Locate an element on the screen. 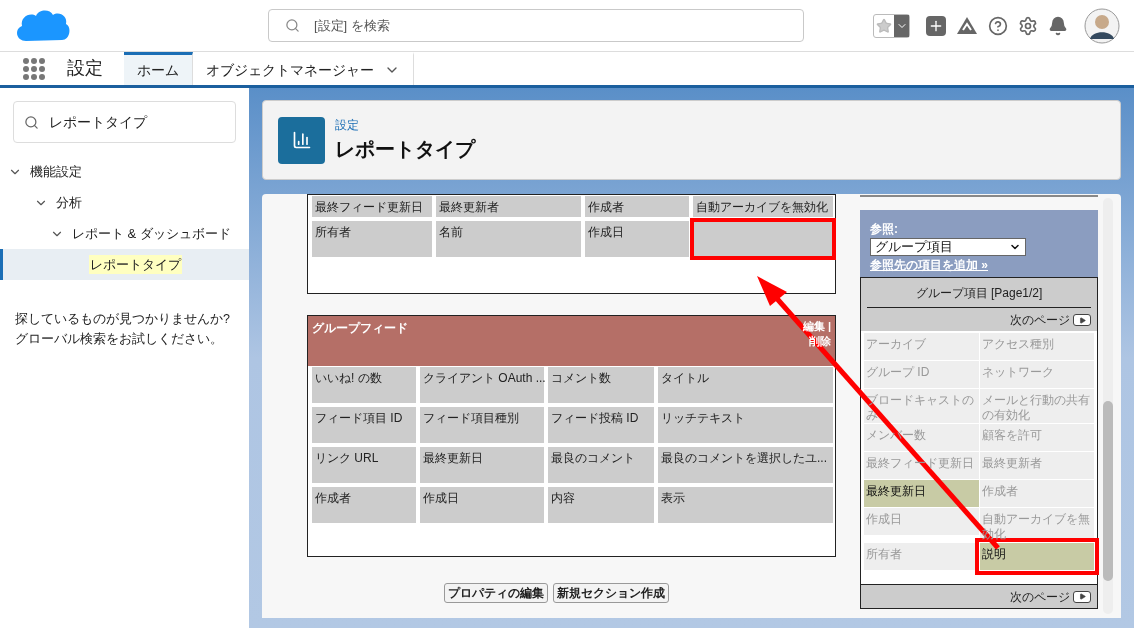 The image size is (1134, 631). field-cell: 内容 is located at coordinates (601, 505).